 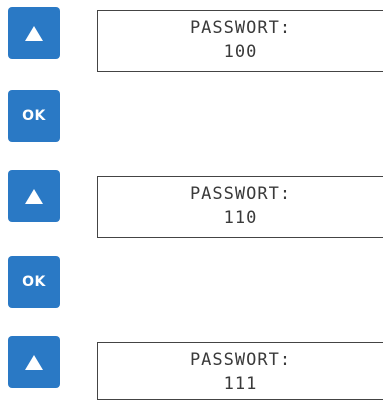 I want to click on password-value: 100, so click(x=240, y=52).